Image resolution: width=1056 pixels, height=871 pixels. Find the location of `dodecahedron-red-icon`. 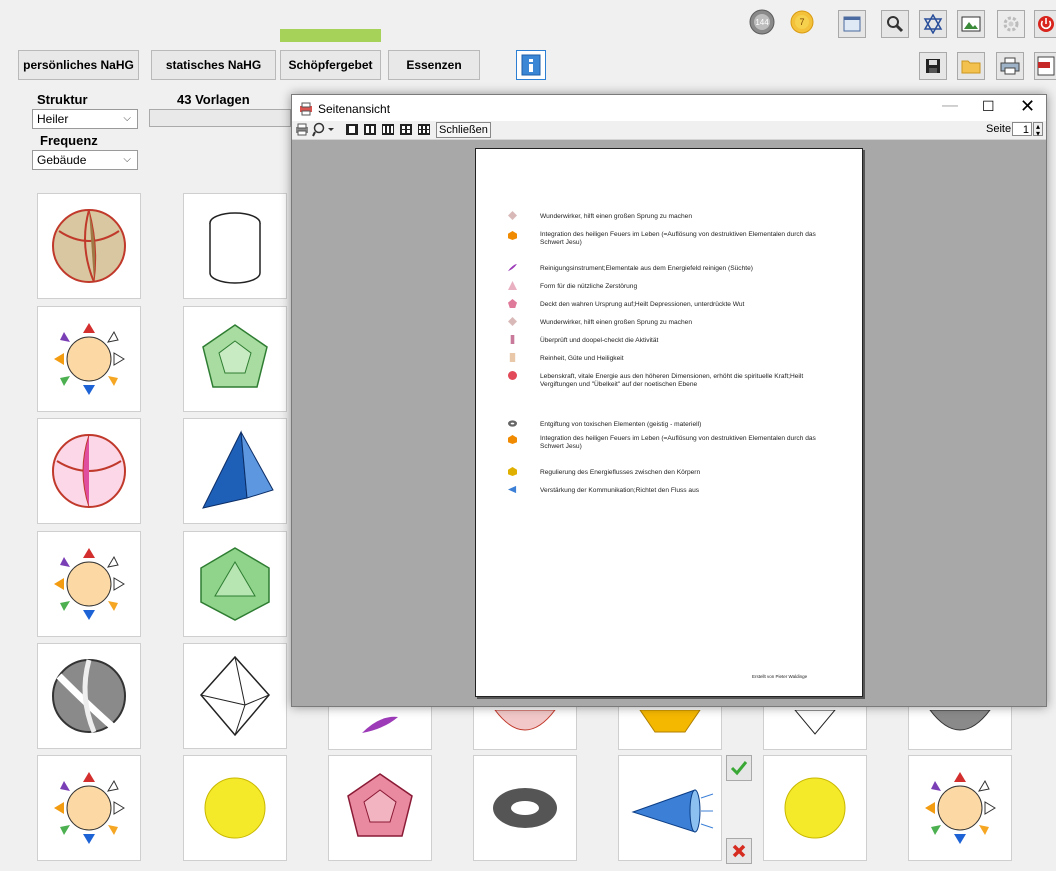

dodecahedron-red-icon is located at coordinates (380, 805).